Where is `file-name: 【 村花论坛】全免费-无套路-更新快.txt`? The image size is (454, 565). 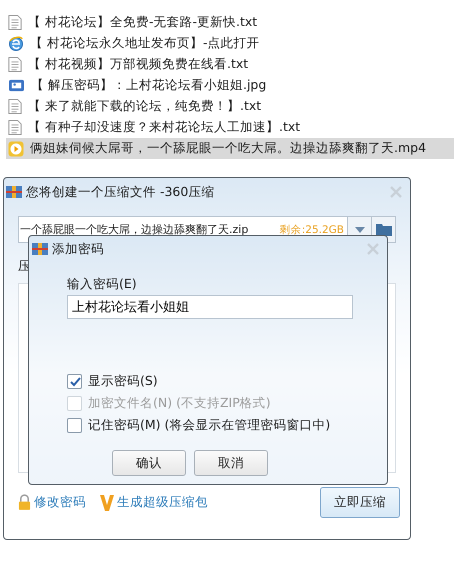 file-name: 【 村花论坛】全免费-无套路-更新快.txt is located at coordinates (143, 22).